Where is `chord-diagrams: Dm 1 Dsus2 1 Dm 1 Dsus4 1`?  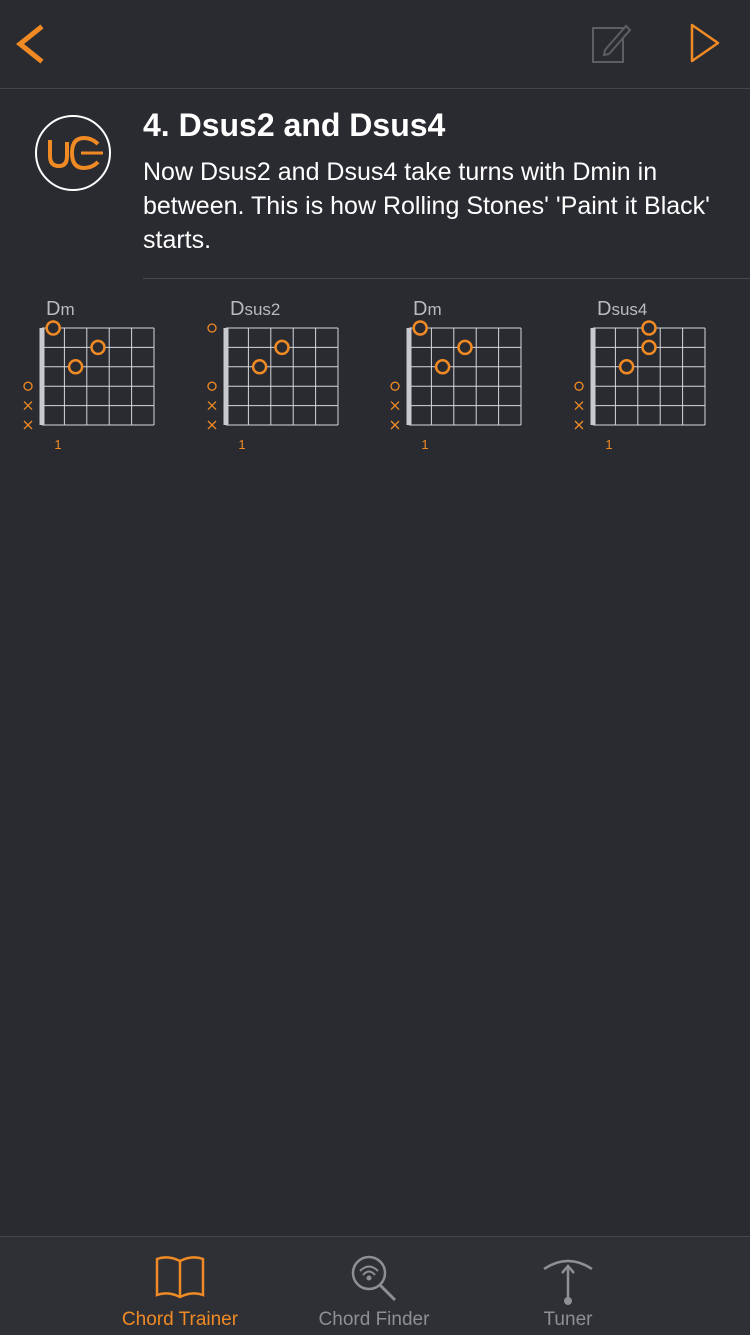
chord-diagrams: Dm 1 Dsus2 1 Dm 1 Dsus4 1 is located at coordinates (364, 375).